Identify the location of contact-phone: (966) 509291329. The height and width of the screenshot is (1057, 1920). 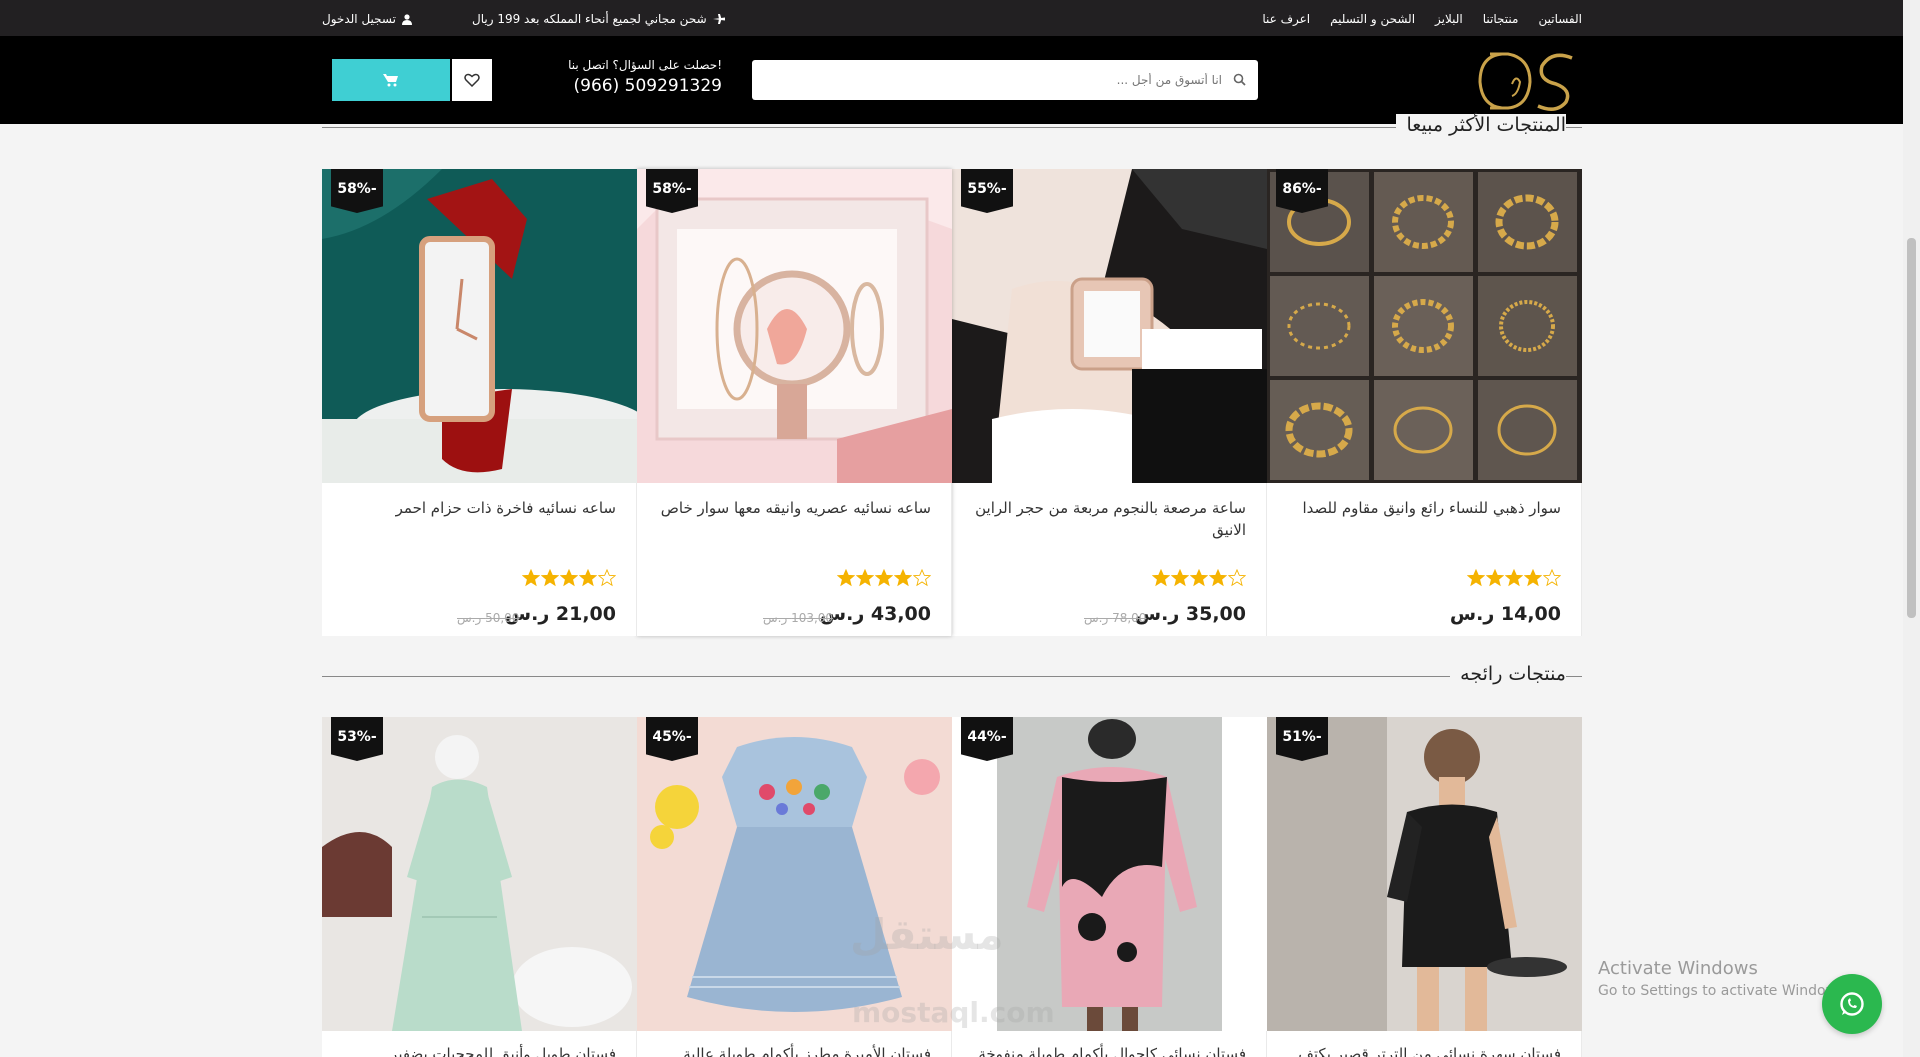
(621, 86).